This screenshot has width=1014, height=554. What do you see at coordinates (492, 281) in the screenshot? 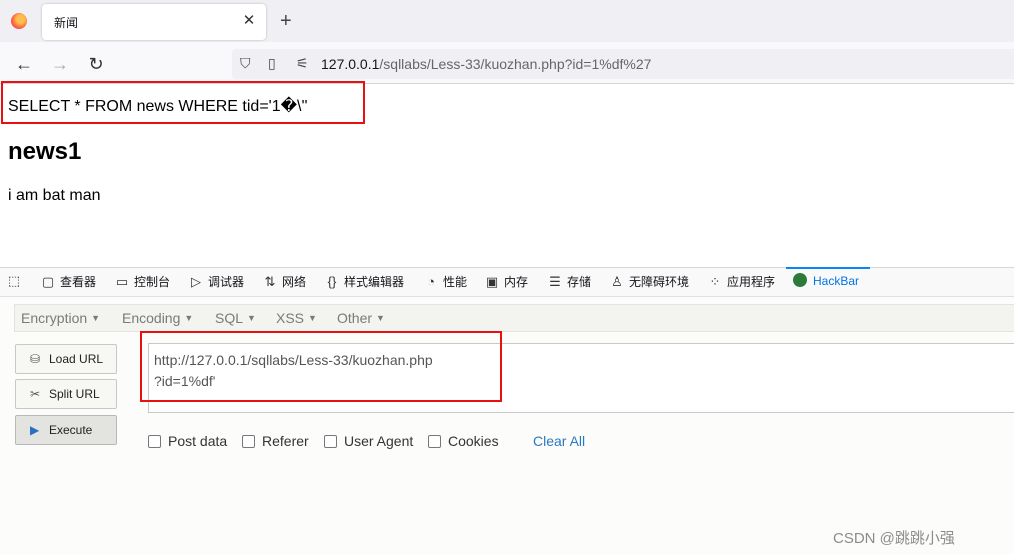
I see `memory-icon: ▣` at bounding box center [492, 281].